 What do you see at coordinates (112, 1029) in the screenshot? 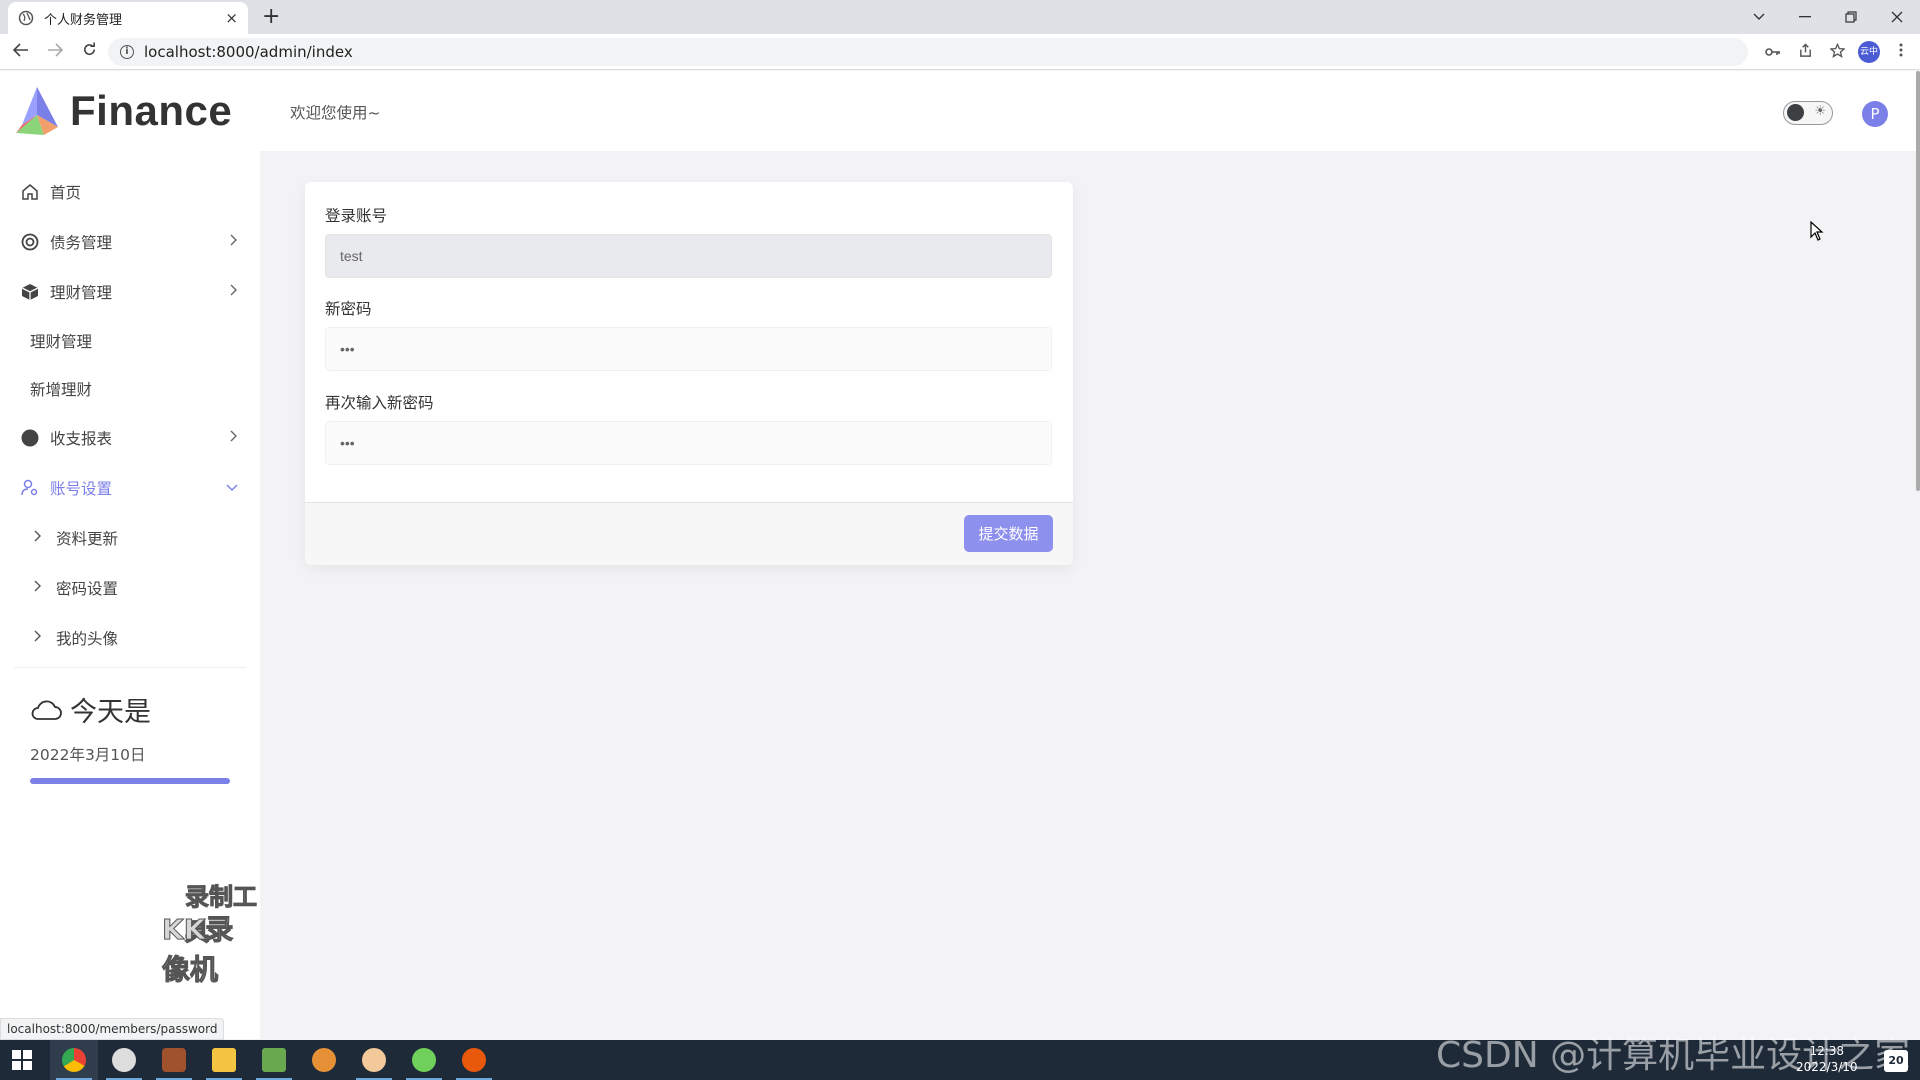
I see `status-bar-url: localhost:8000/members/password` at bounding box center [112, 1029].